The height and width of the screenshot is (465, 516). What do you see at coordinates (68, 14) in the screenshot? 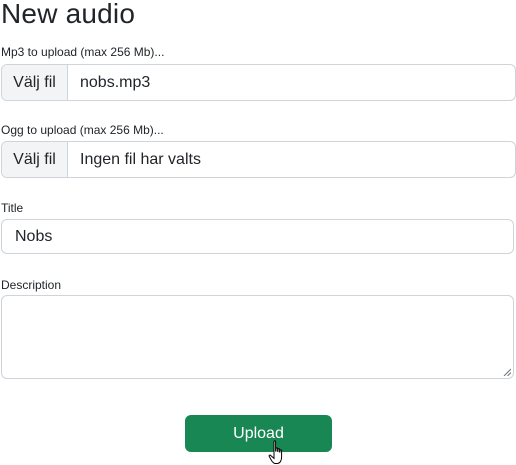
I see `page-title: New audio` at bounding box center [68, 14].